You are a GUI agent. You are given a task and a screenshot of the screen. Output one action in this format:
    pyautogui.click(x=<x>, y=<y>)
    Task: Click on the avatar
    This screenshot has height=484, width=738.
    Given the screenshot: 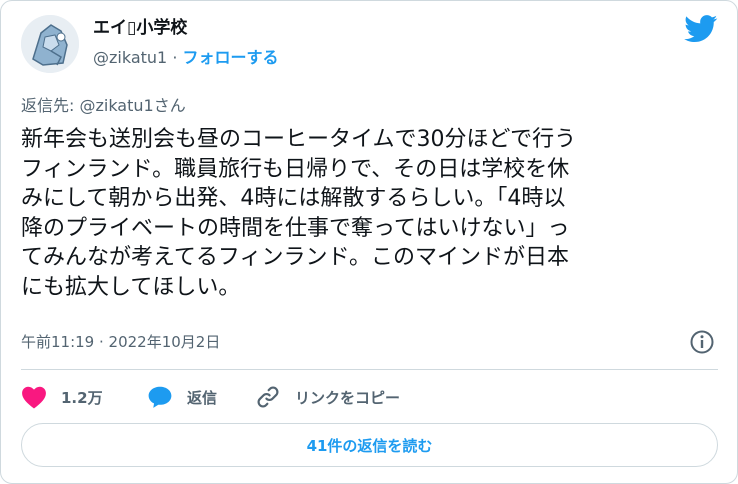 What is the action you would take?
    pyautogui.click(x=50, y=44)
    